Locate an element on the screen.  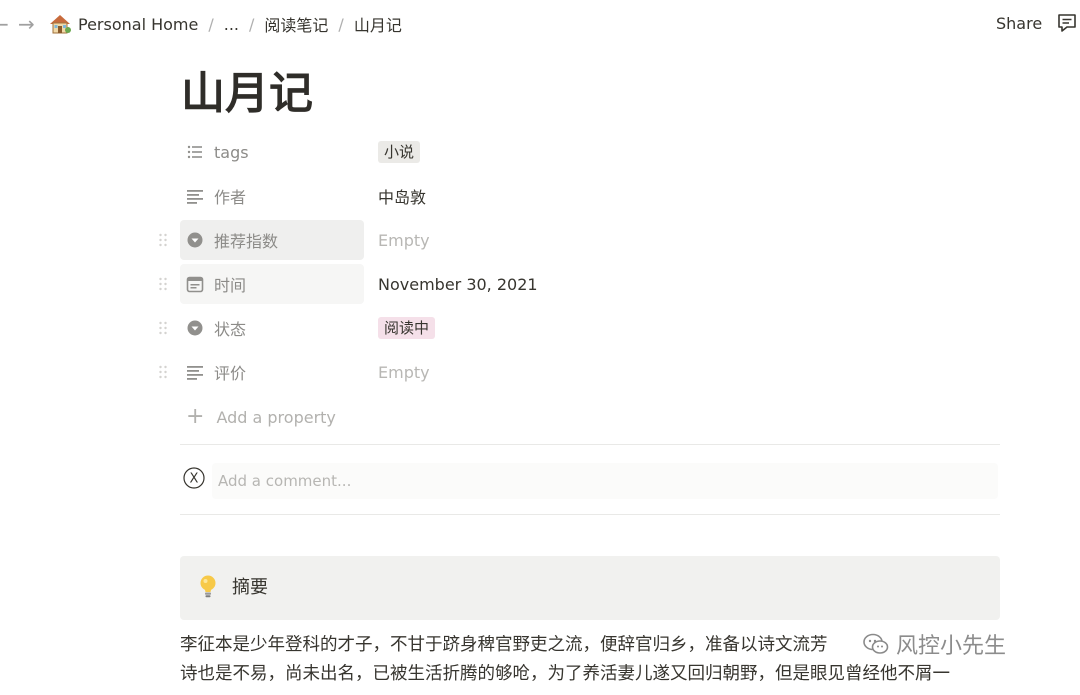
property-label: 作者 is located at coordinates (272, 196).